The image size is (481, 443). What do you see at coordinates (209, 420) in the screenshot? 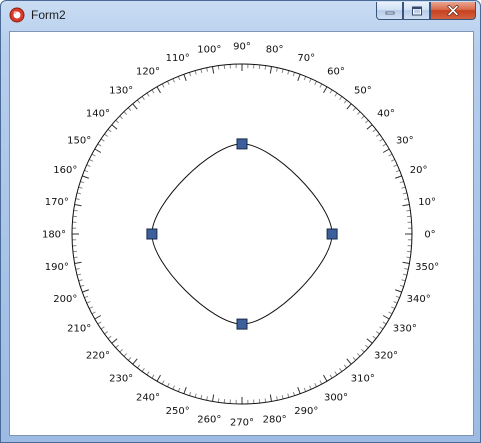
I see `angle-label: 260°` at bounding box center [209, 420].